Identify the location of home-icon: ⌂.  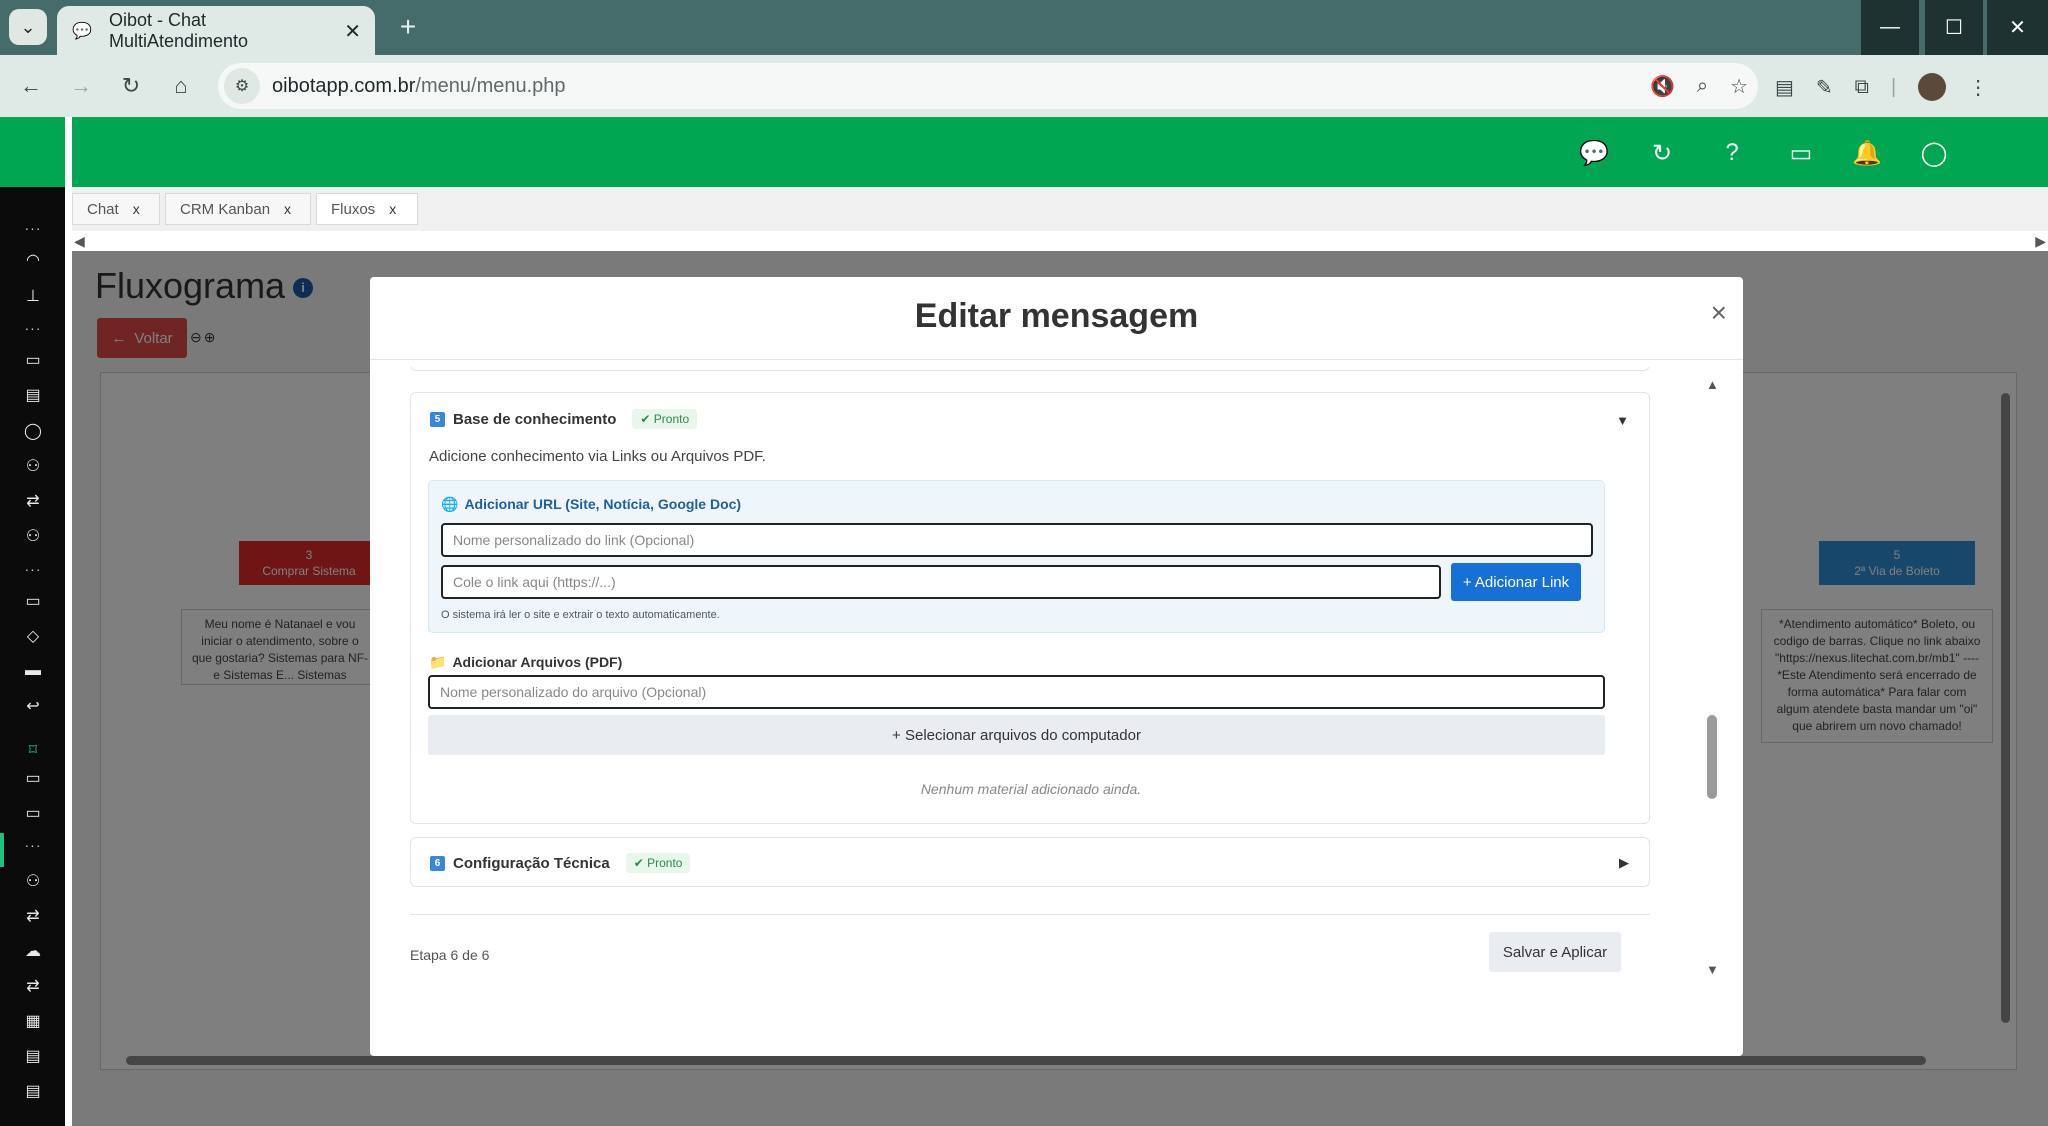
(181, 86).